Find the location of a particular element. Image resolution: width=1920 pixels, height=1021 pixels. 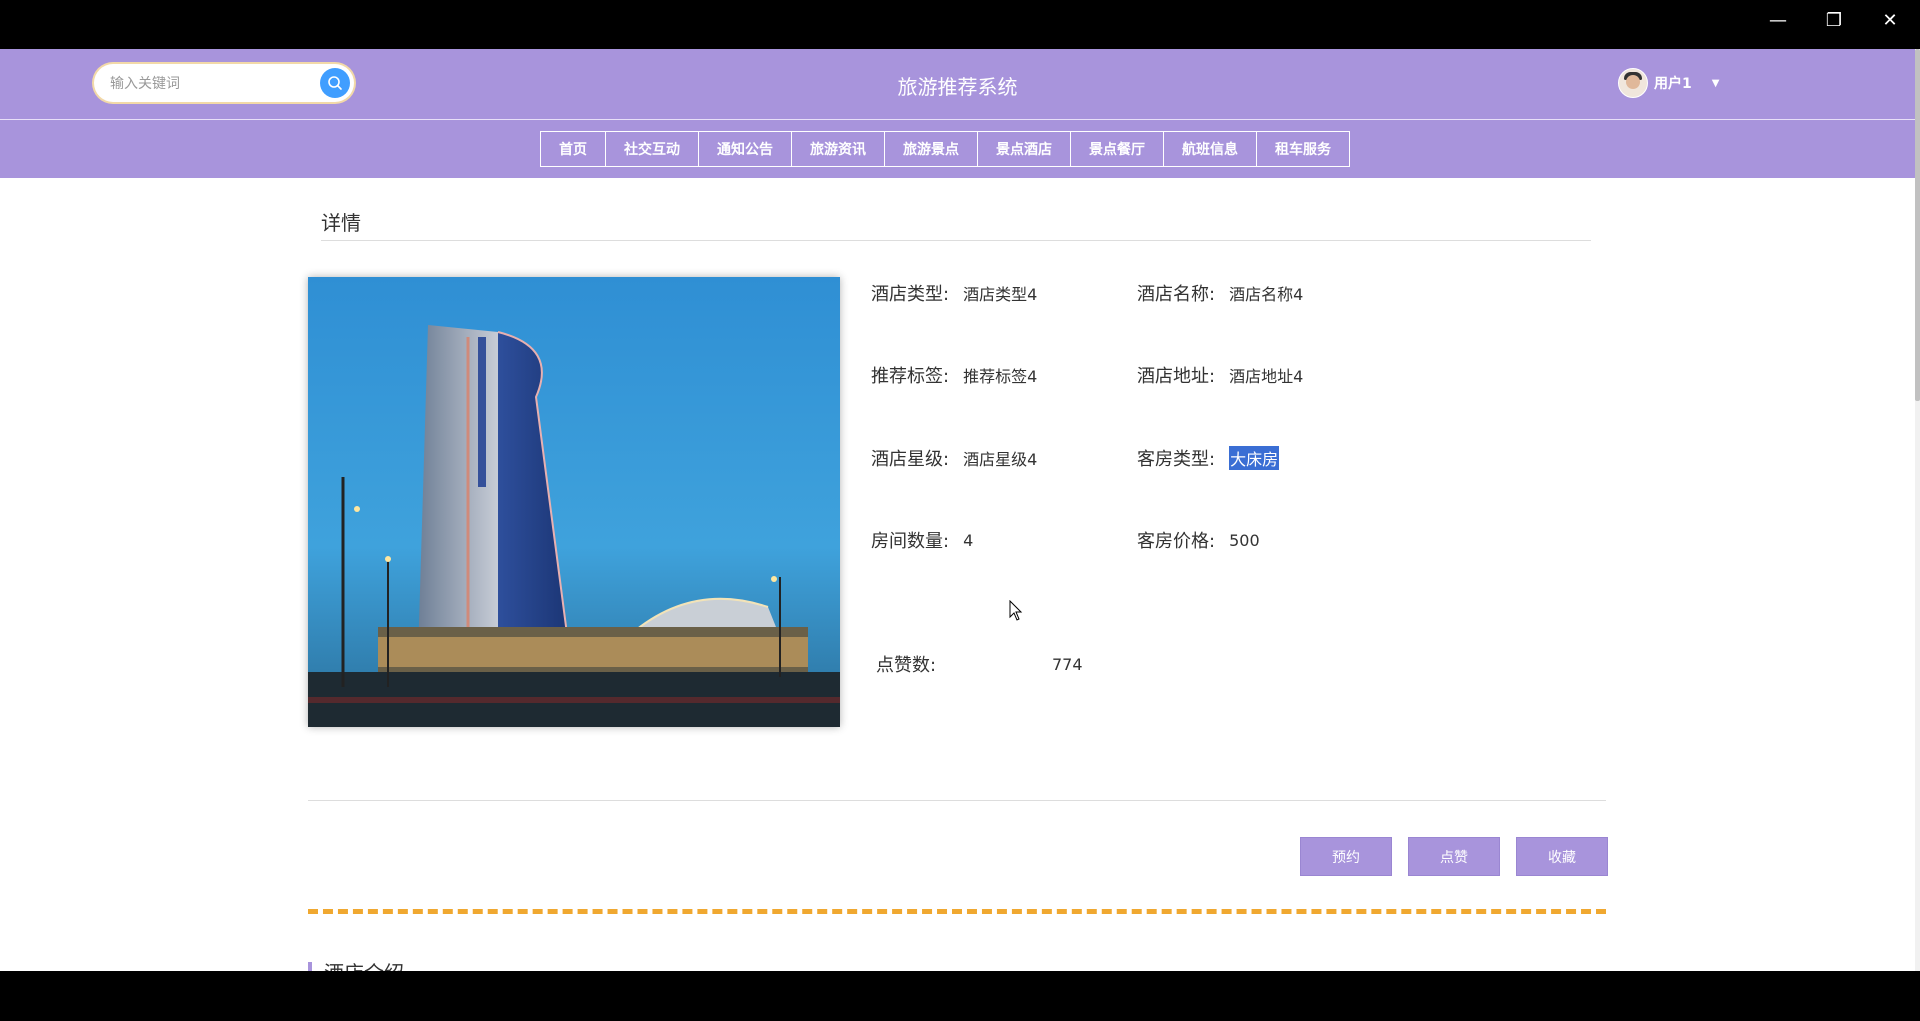

username: 用户1 is located at coordinates (1673, 84).